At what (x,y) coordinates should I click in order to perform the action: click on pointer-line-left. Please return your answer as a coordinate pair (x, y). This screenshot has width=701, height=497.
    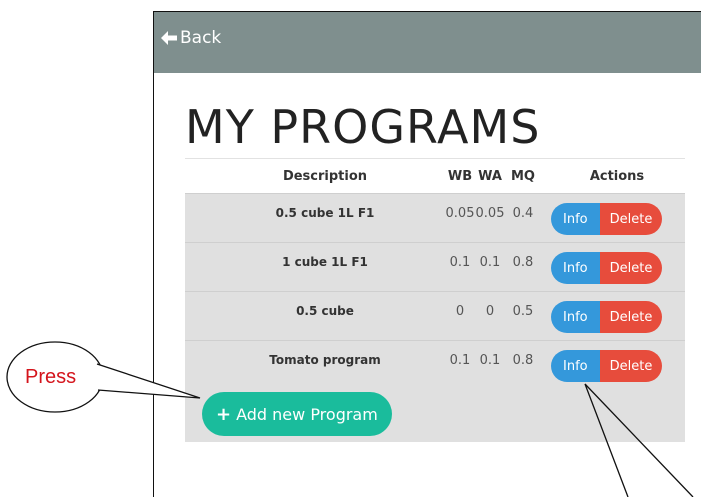
    Looking at the image, I should click on (606, 440).